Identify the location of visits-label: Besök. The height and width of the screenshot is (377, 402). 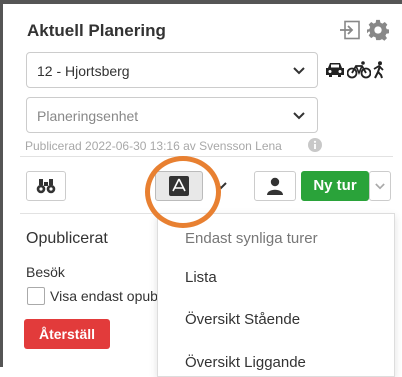
(45, 272).